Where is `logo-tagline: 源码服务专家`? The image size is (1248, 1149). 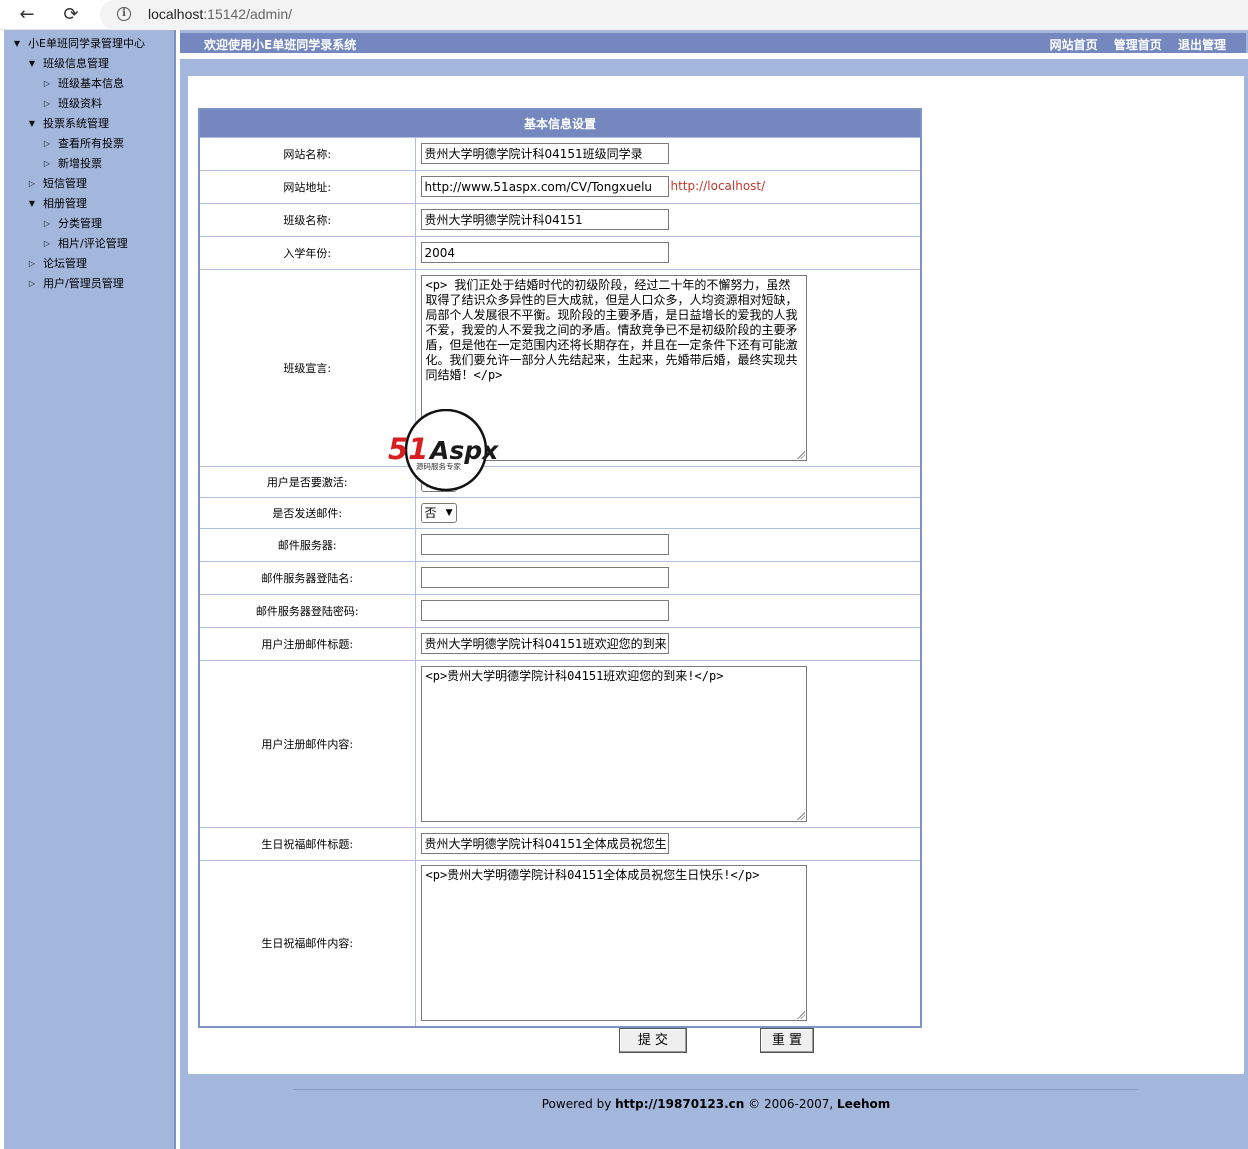
logo-tagline: 源码服务专家 is located at coordinates (438, 466).